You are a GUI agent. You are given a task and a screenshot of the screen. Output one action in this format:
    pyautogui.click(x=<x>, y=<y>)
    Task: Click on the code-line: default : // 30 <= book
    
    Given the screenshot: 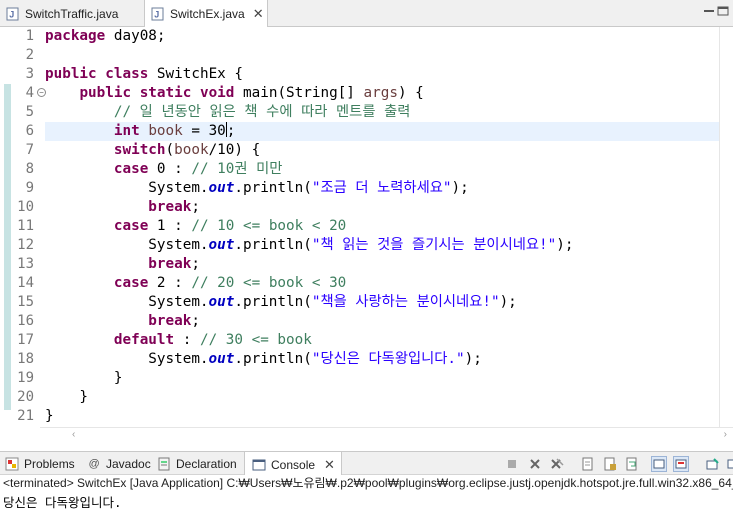 What is the action you would take?
    pyautogui.click(x=382, y=340)
    